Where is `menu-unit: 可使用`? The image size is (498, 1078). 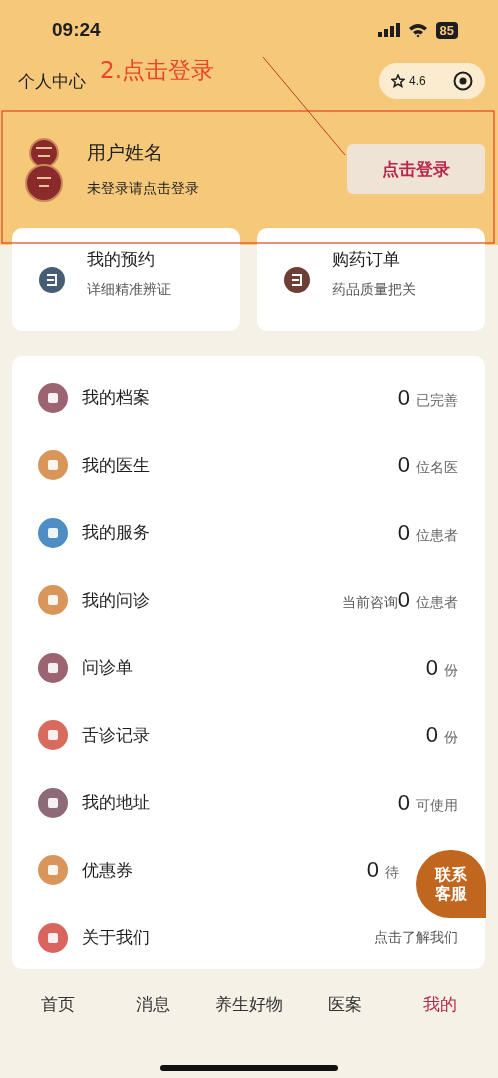
menu-unit: 可使用 is located at coordinates (437, 805).